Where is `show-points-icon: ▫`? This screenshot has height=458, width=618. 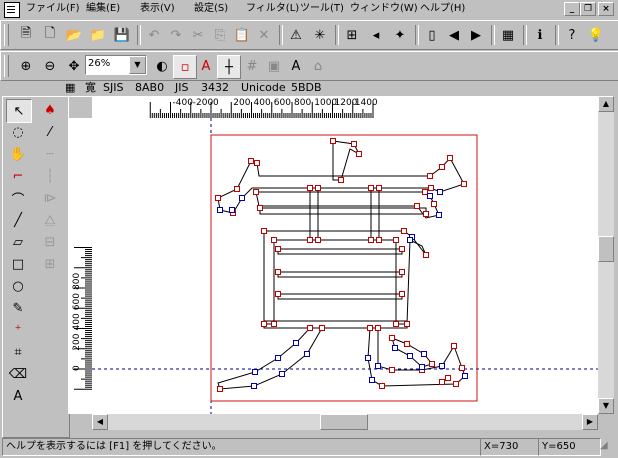
show-points-icon: ▫ is located at coordinates (185, 67).